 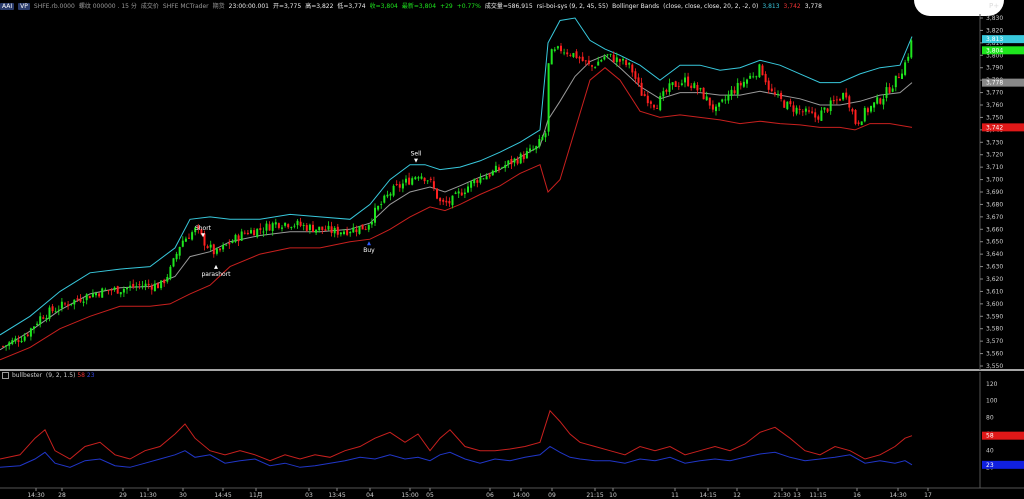 I want to click on signal-label: Sell, so click(x=416, y=154).